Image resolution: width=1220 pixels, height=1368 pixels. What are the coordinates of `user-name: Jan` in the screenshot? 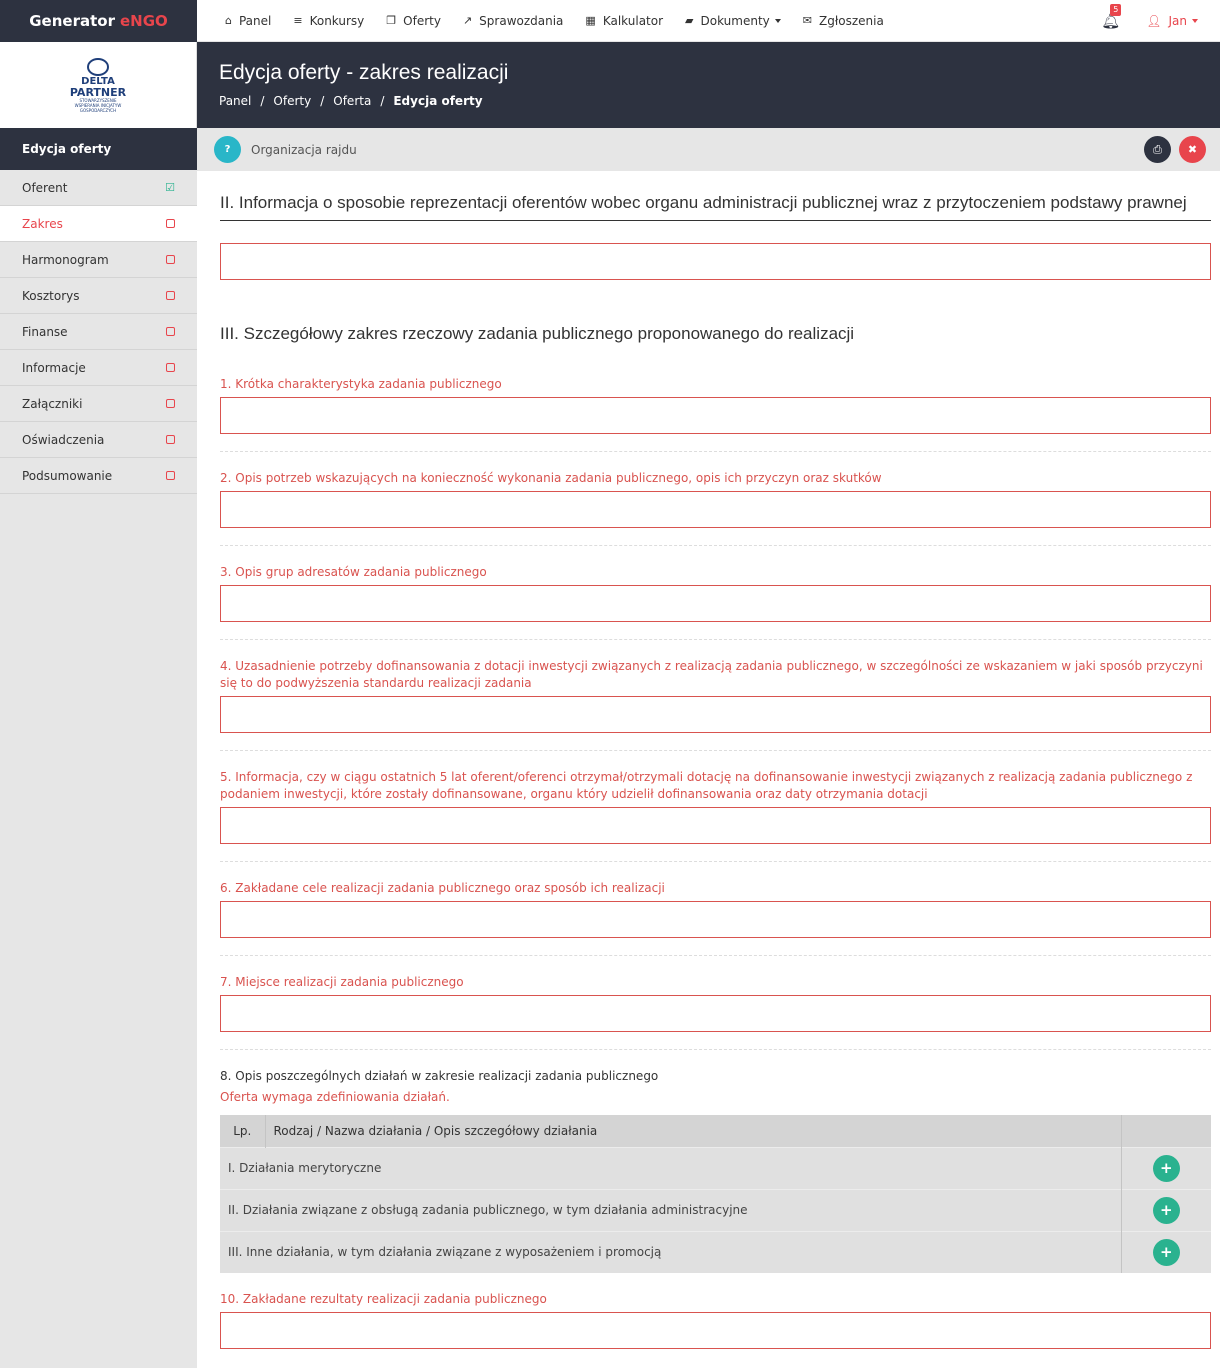 It's located at (1178, 21).